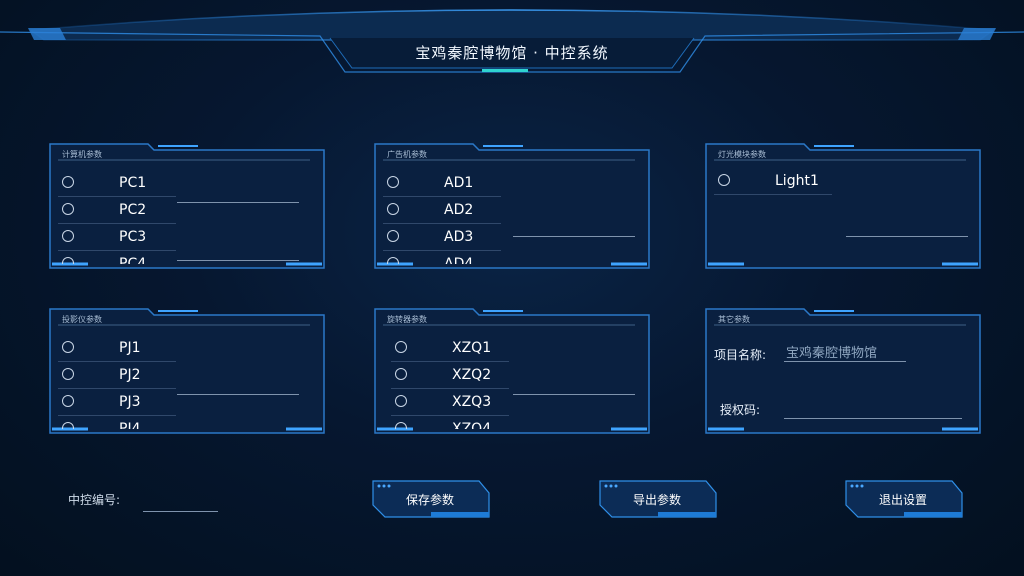 This screenshot has height=576, width=1024. I want to click on item-label: Light1, so click(797, 181).